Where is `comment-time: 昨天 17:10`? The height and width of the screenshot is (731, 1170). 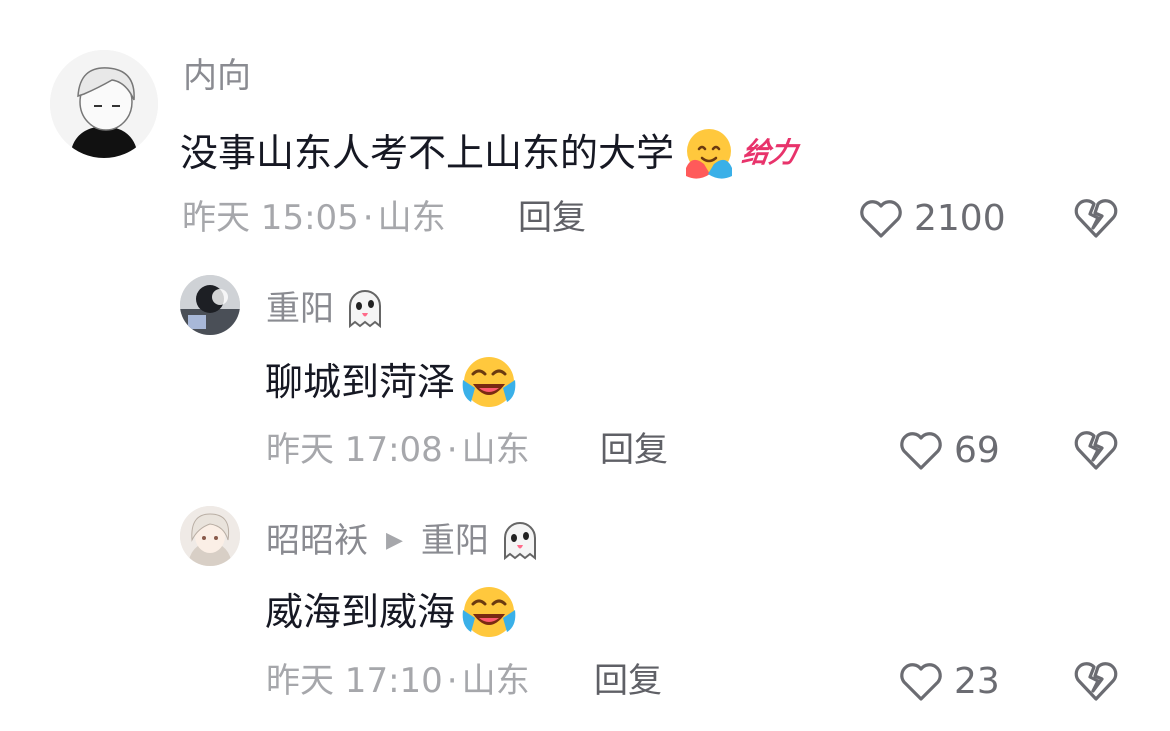
comment-time: 昨天 17:10 is located at coordinates (354, 681).